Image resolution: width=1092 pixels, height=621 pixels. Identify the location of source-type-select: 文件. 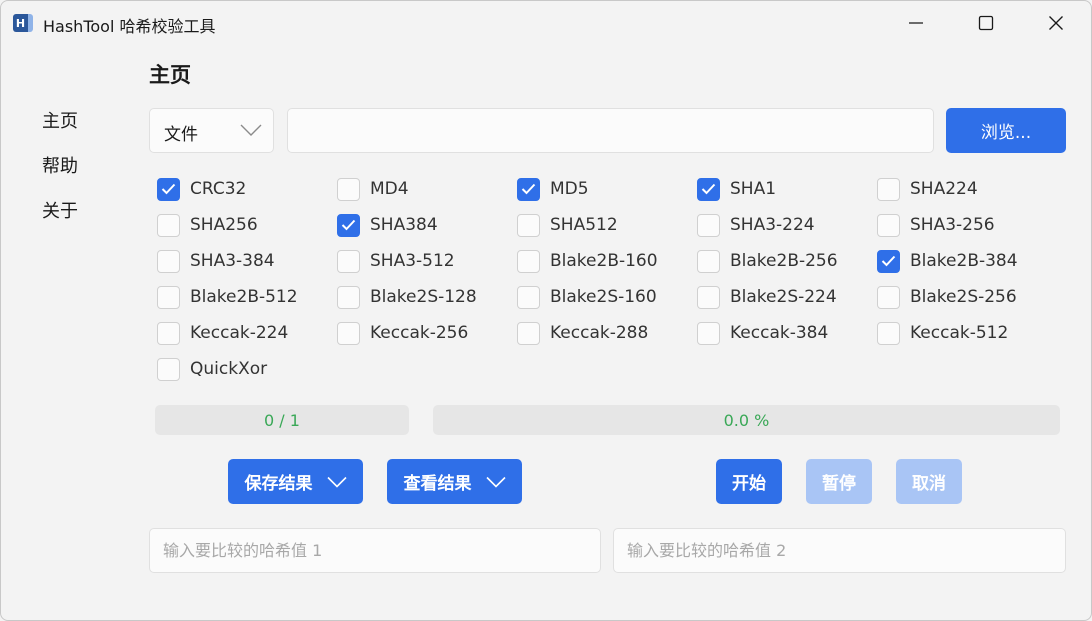
(211, 130).